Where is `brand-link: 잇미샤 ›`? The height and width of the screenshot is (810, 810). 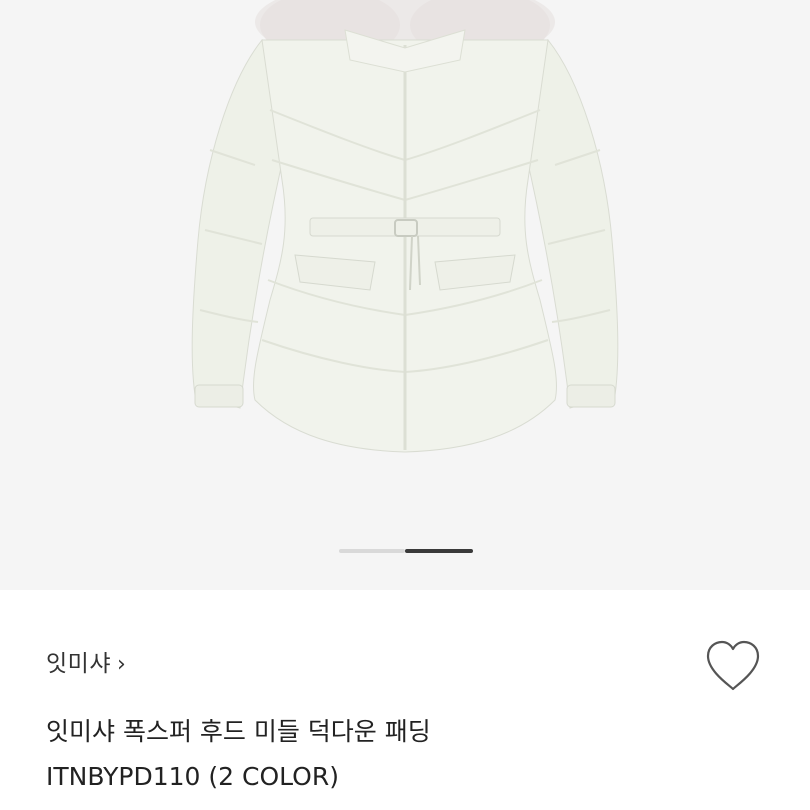
brand-link: 잇미샤 › is located at coordinates (86, 661).